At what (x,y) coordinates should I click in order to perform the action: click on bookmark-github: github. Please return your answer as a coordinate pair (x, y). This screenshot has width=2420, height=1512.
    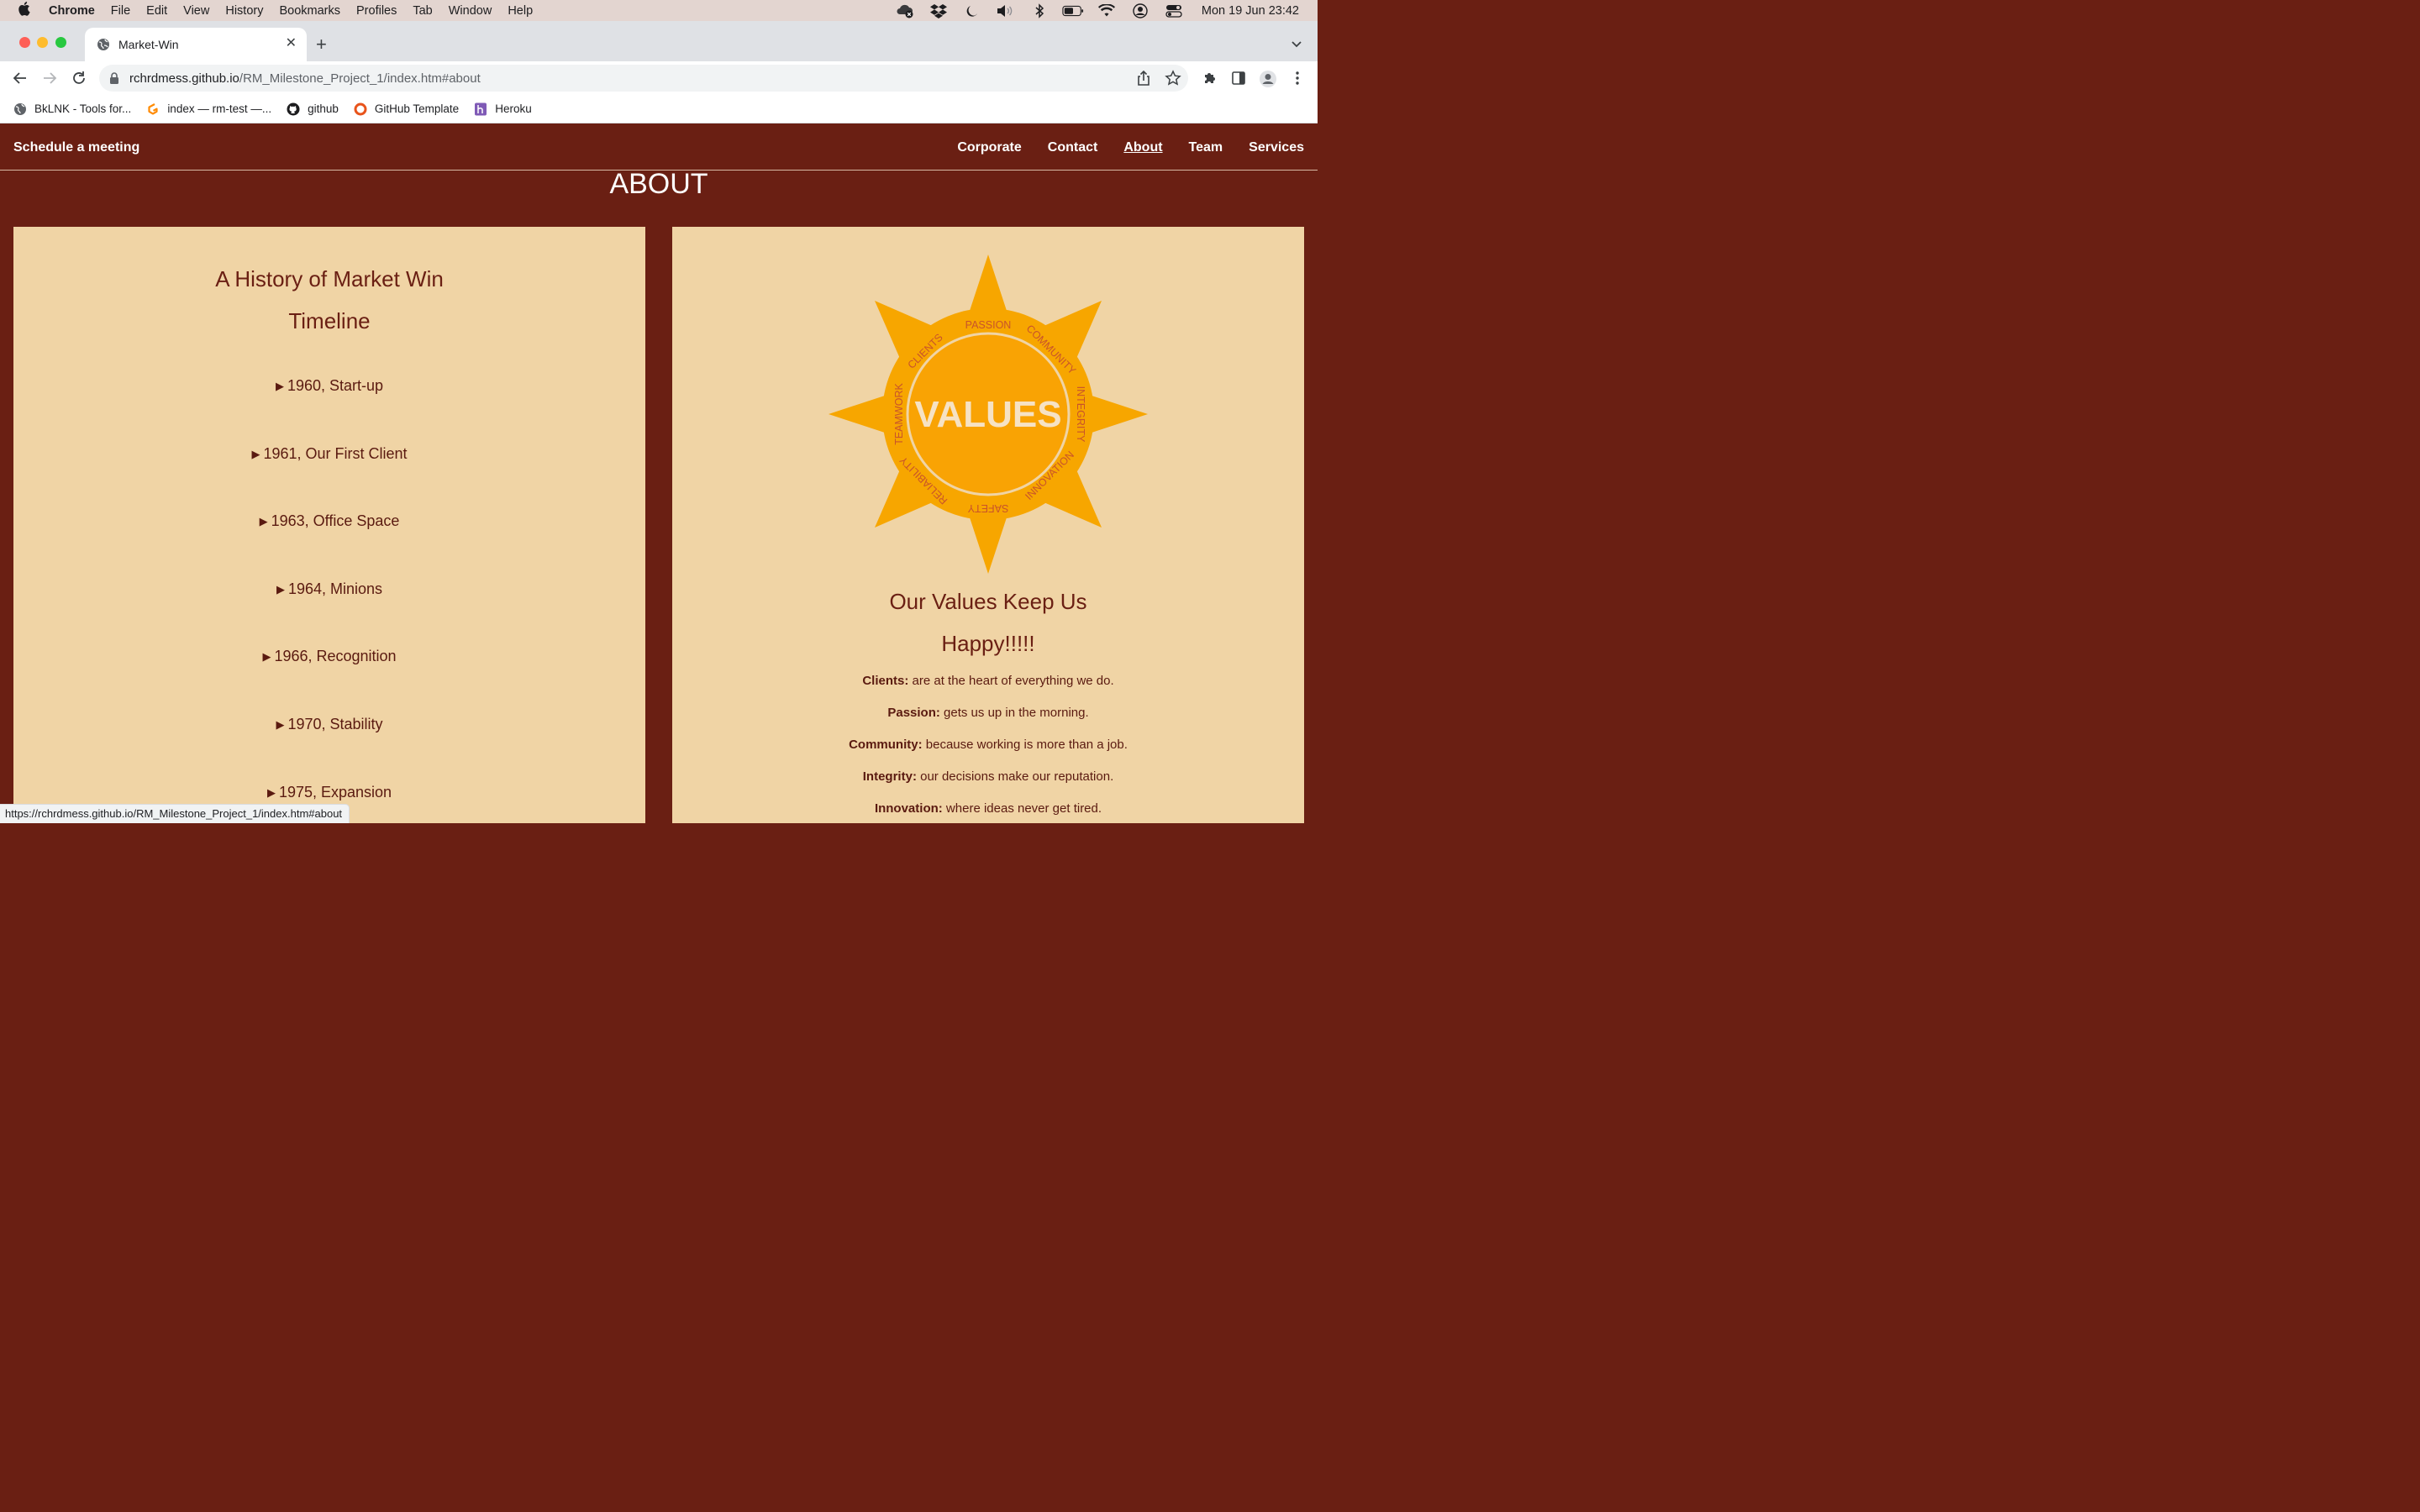
    Looking at the image, I should click on (313, 109).